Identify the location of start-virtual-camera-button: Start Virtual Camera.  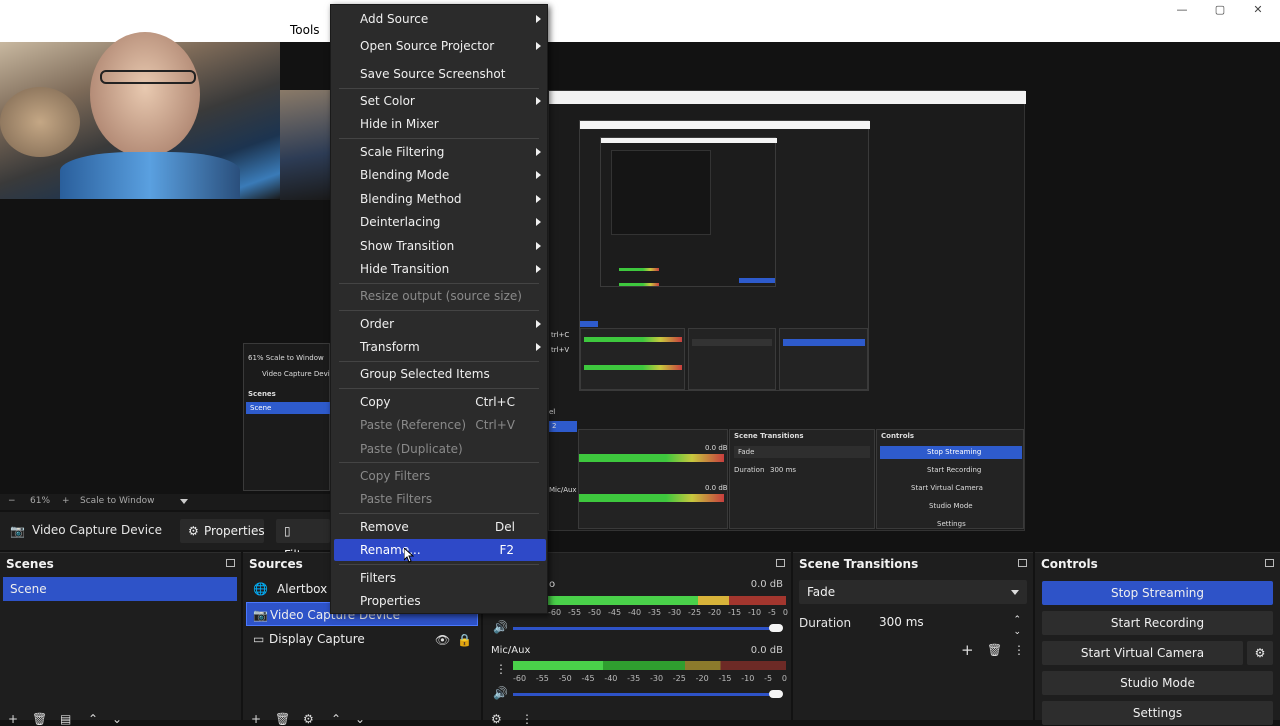
(1142, 653).